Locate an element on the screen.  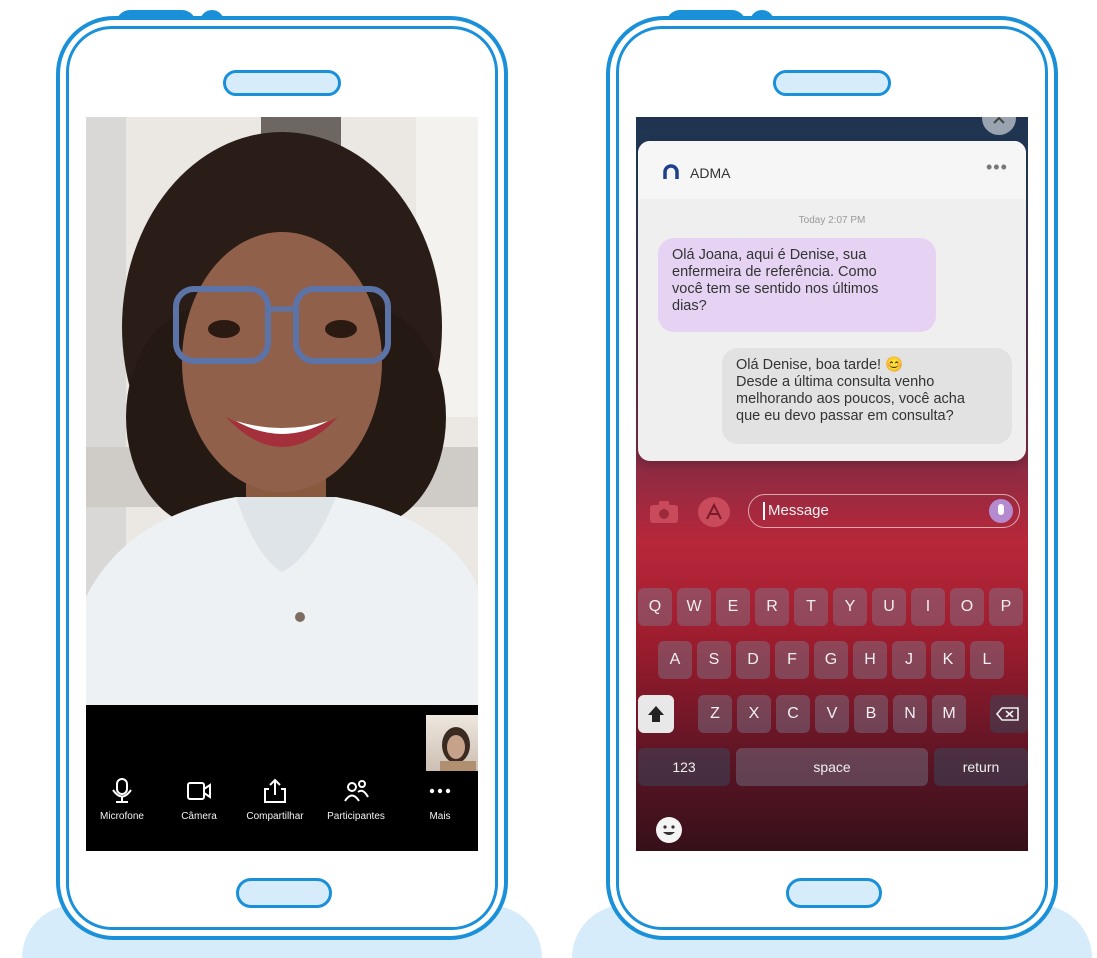
adma-logo-icon is located at coordinates (671, 171).